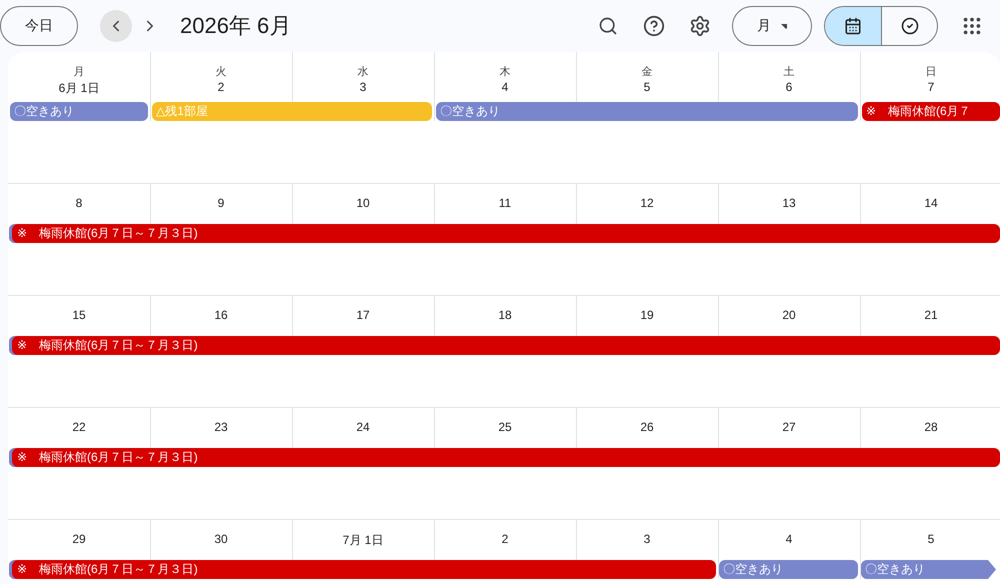  What do you see at coordinates (909, 26) in the screenshot?
I see `check-circle-icon` at bounding box center [909, 26].